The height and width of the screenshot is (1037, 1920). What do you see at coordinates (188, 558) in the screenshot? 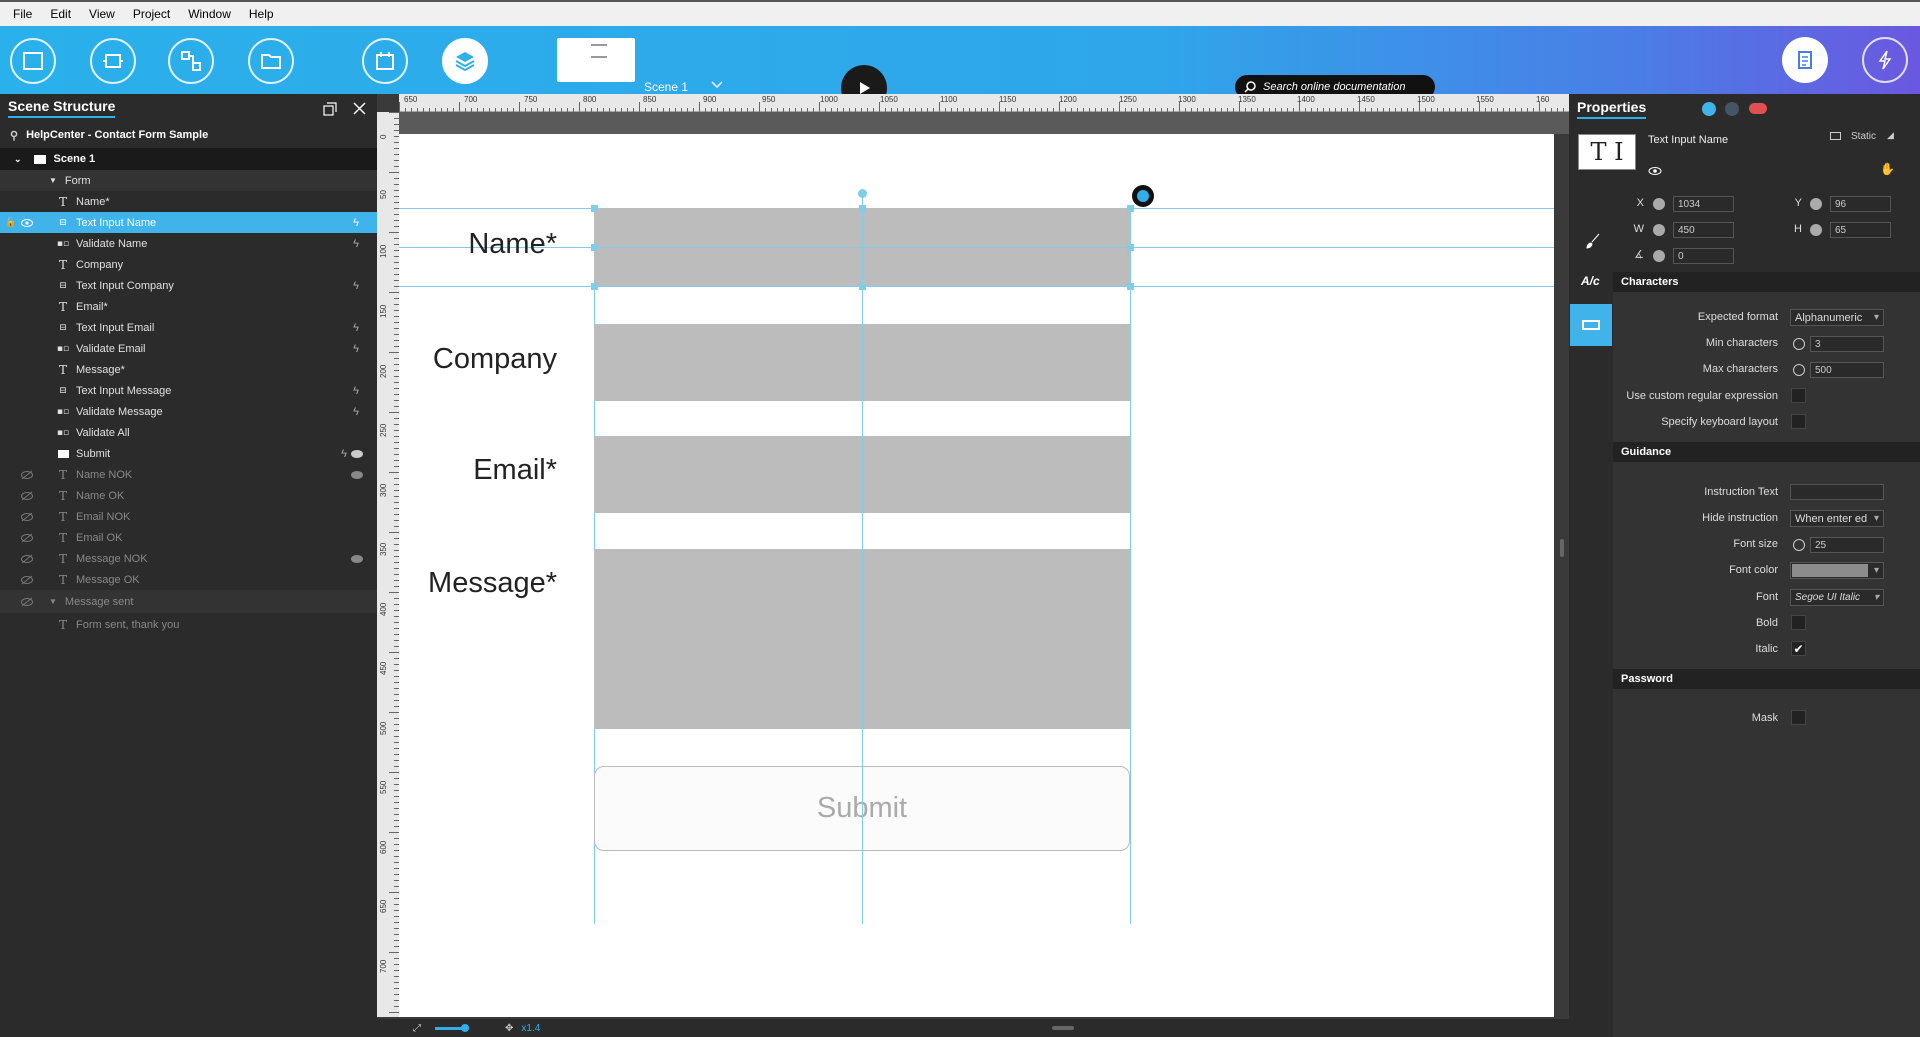
I see `tree-item-hidden: T Message NOK` at bounding box center [188, 558].